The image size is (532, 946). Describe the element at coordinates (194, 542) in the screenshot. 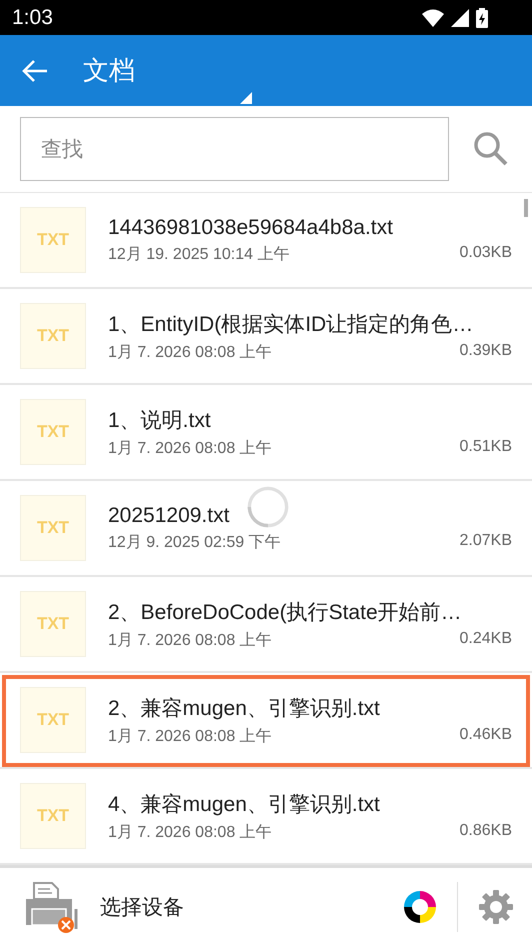

I see `file-date: 12月 9. 2025 02:59 下午` at that location.